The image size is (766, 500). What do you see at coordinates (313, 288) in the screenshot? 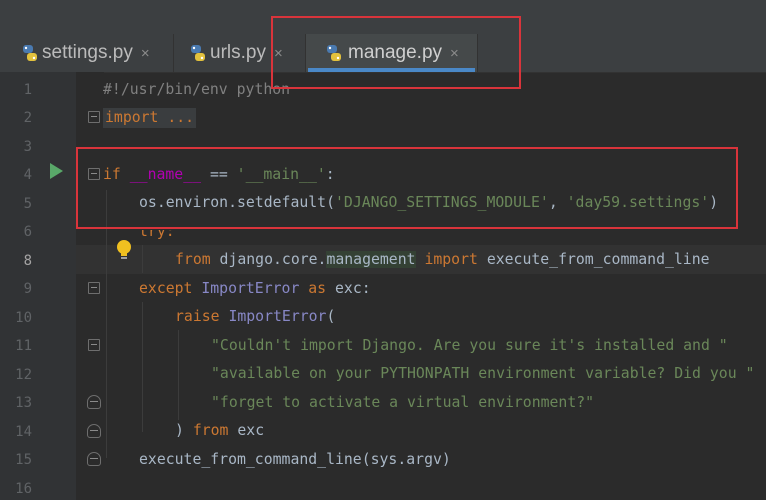
I see `keyword: as` at bounding box center [313, 288].